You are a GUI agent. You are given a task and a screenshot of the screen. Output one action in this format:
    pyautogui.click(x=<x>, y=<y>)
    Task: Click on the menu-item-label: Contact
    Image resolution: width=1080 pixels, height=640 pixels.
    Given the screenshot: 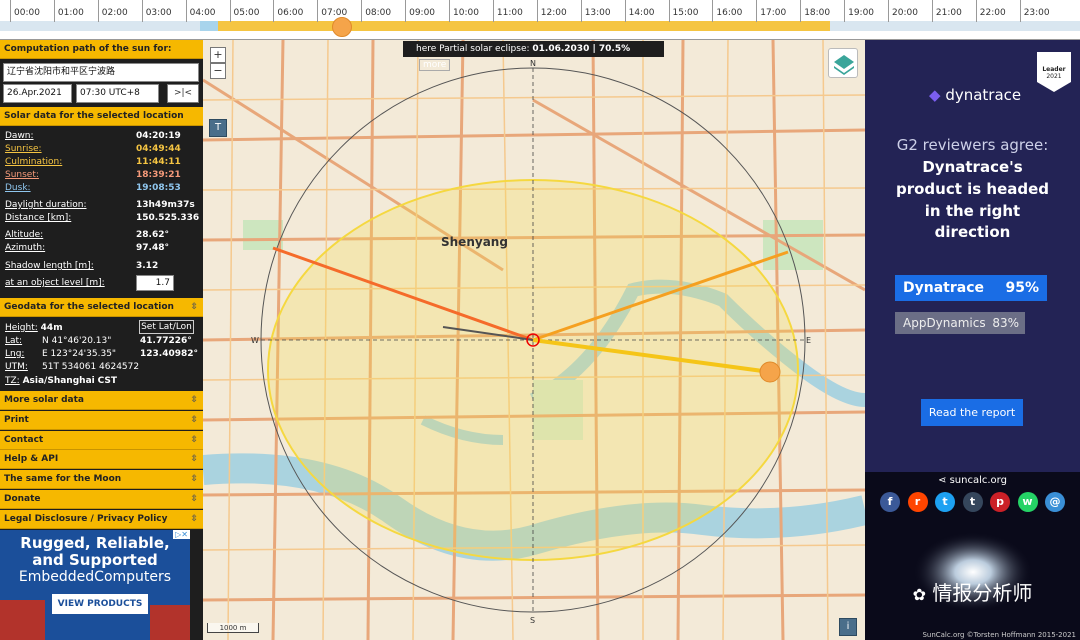 What is the action you would take?
    pyautogui.click(x=24, y=439)
    